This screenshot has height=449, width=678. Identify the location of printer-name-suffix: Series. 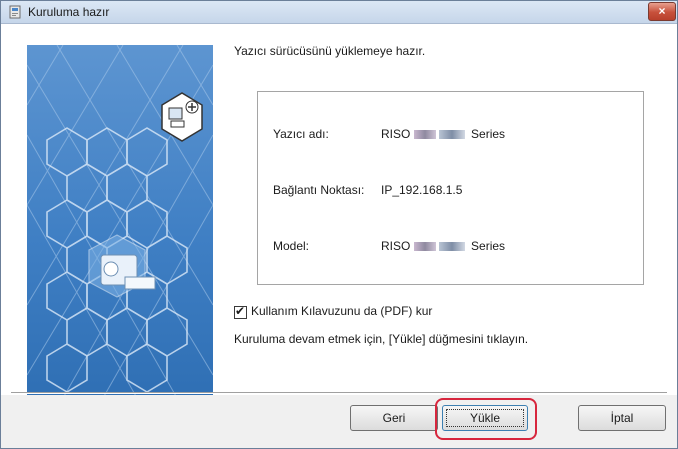
(488, 134).